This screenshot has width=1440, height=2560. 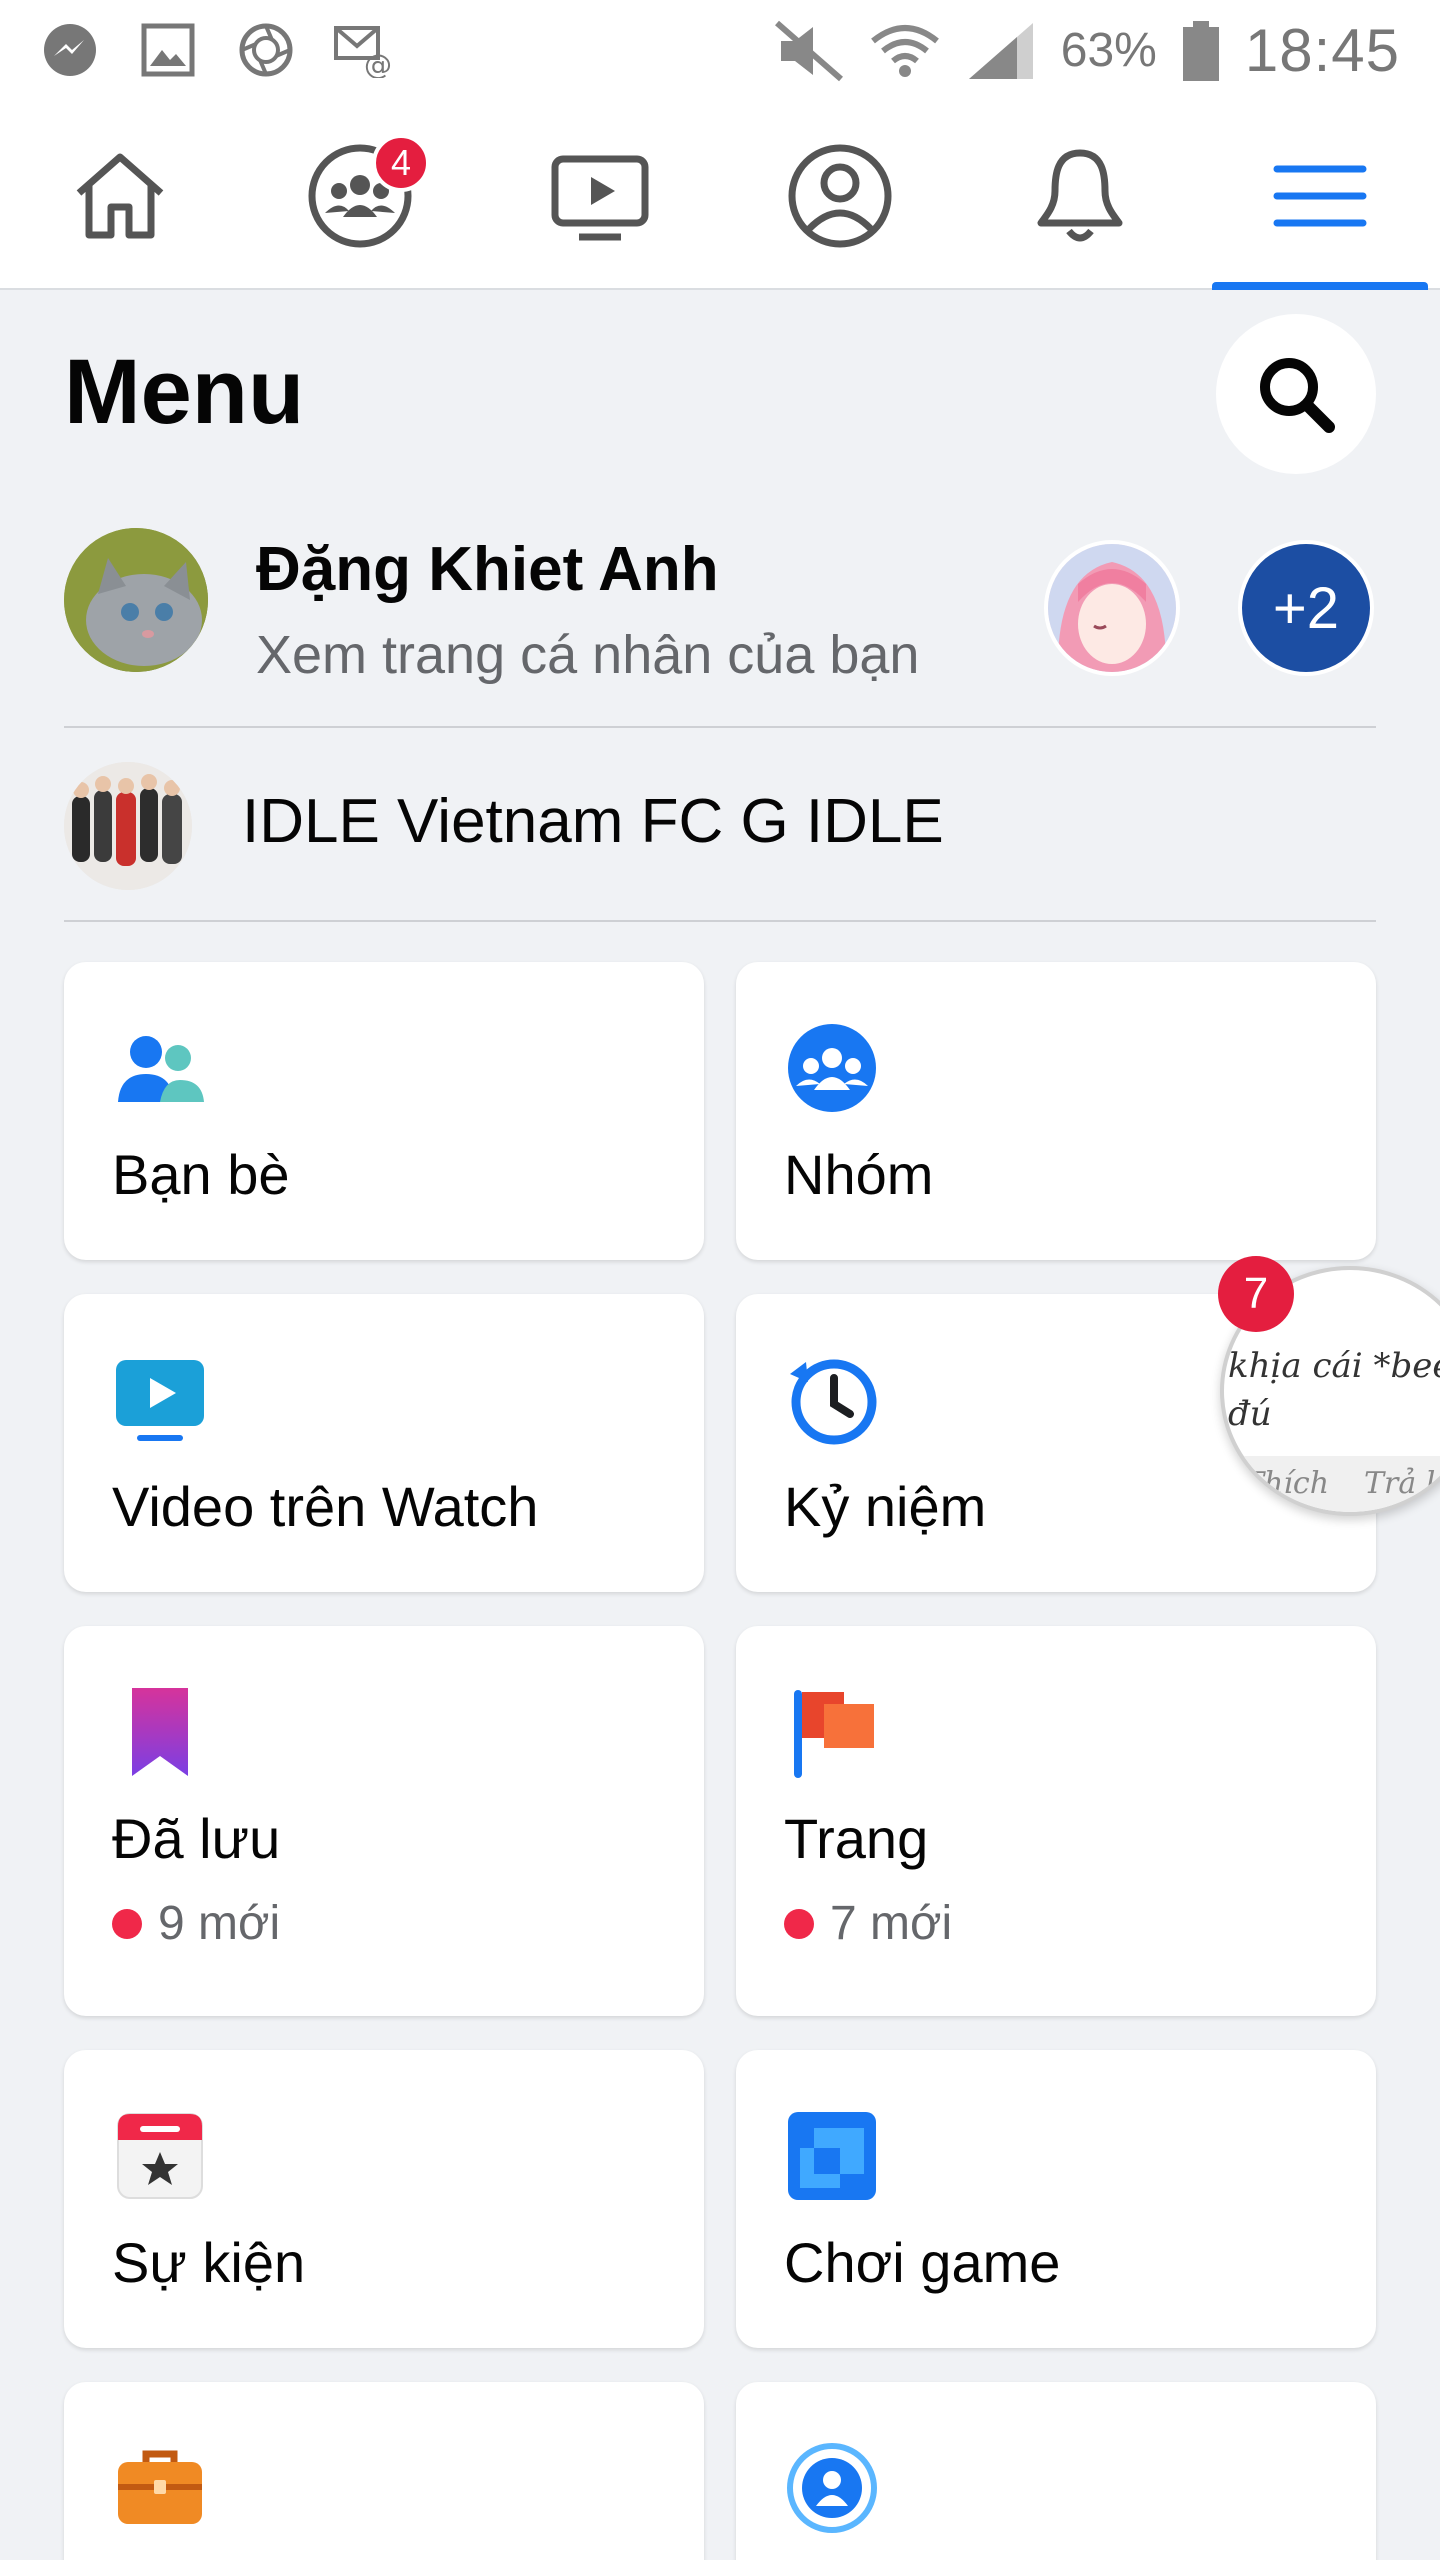 What do you see at coordinates (325, 1506) in the screenshot?
I see `shortcut-label: Video trên Watch` at bounding box center [325, 1506].